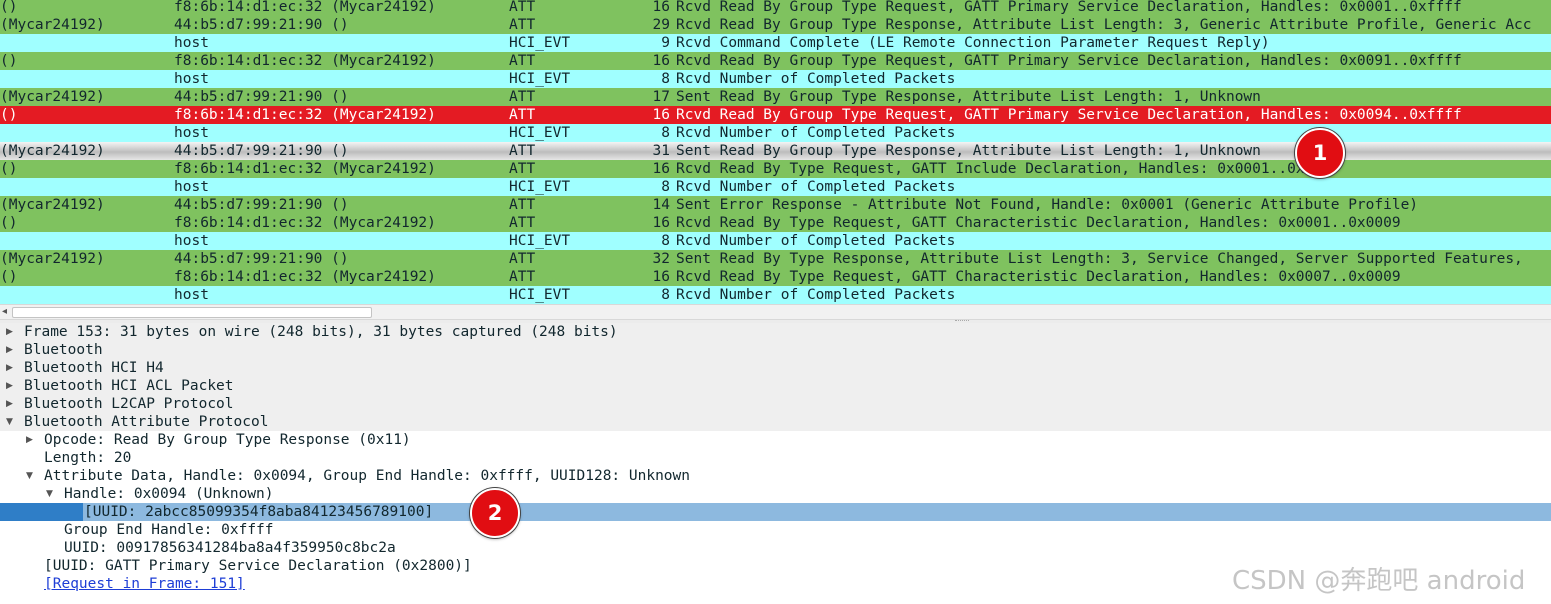  What do you see at coordinates (775, 530) in the screenshot?
I see `detail-tree-item: Group End Handle: 0xffff` at bounding box center [775, 530].